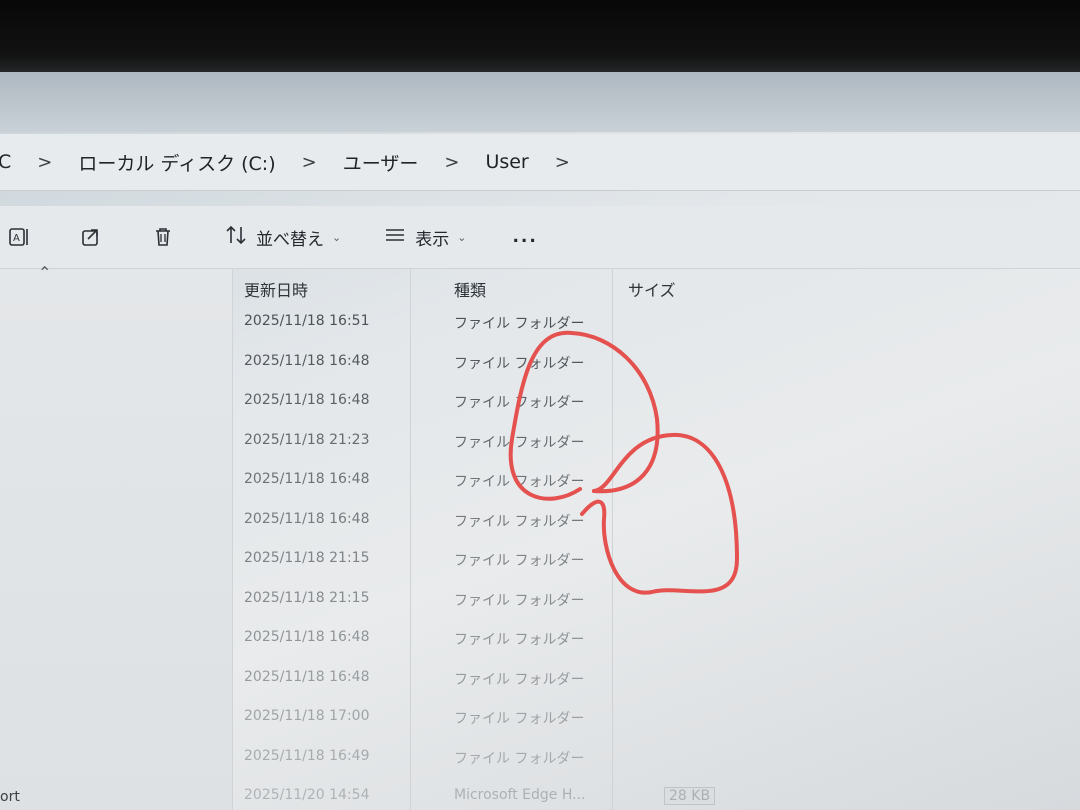 This screenshot has width=1080, height=810. I want to click on column-header-type: 種類, so click(470, 289).